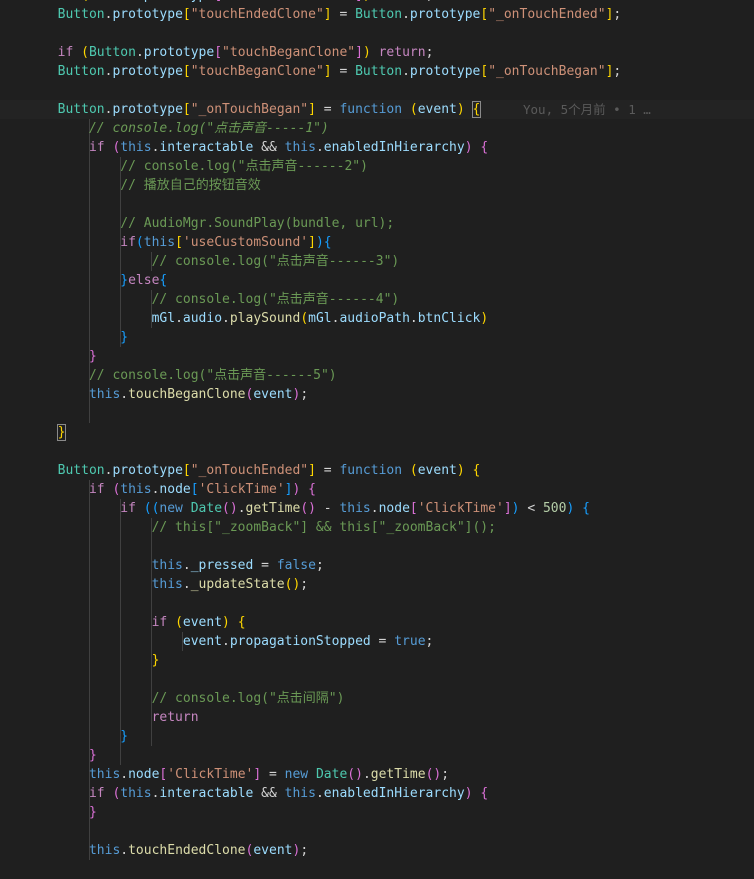 The height and width of the screenshot is (879, 754). Describe the element at coordinates (377, 394) in the screenshot. I see `code-line: this.touchBeganClone(event);` at that location.